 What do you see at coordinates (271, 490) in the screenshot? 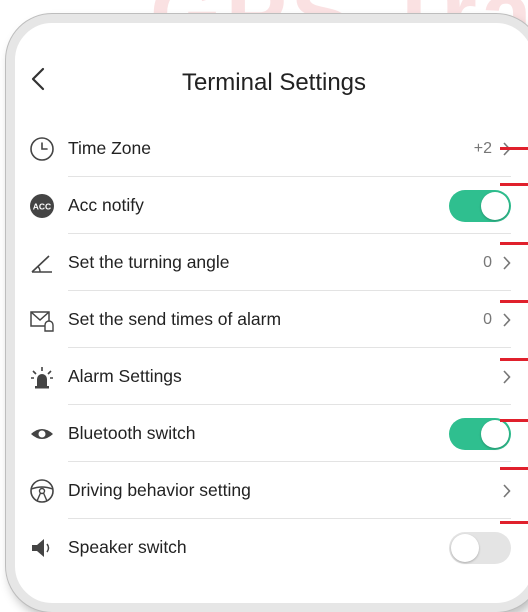
I see `setting-driving-behavior: Driving behavior setting` at bounding box center [271, 490].